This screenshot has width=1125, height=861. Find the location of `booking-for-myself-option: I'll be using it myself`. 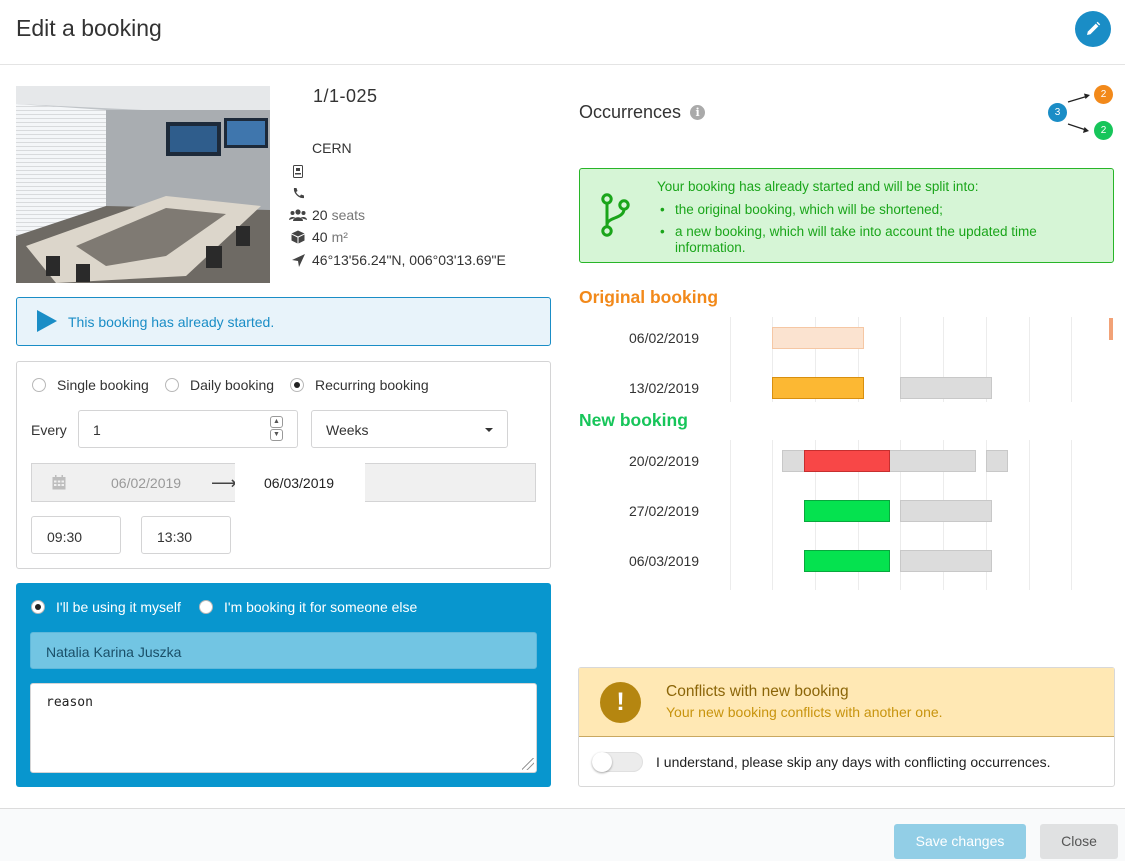

booking-for-myself-option: I'll be using it myself is located at coordinates (106, 607).